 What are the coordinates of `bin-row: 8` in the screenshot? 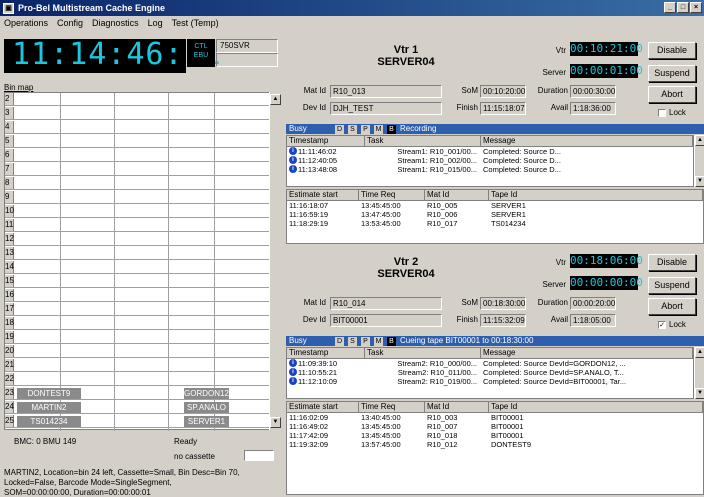 It's located at (137, 183).